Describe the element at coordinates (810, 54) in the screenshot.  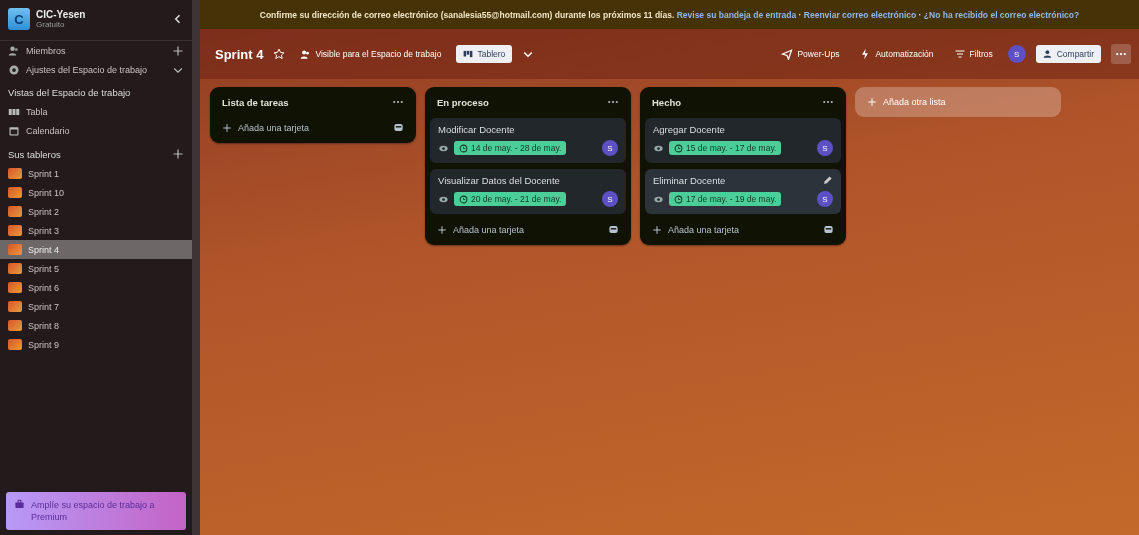
I see `toolbar-button: Power-Ups` at that location.